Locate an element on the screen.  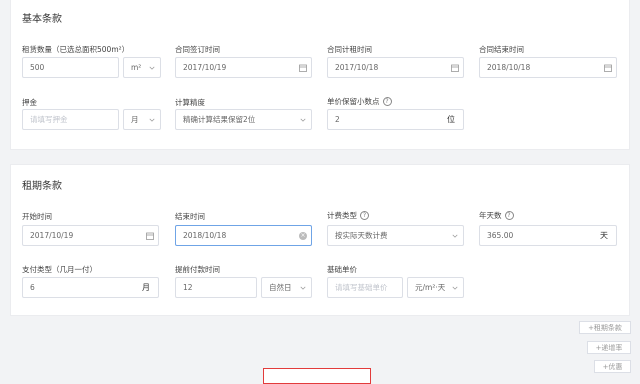
area-unit: m² is located at coordinates (136, 67).